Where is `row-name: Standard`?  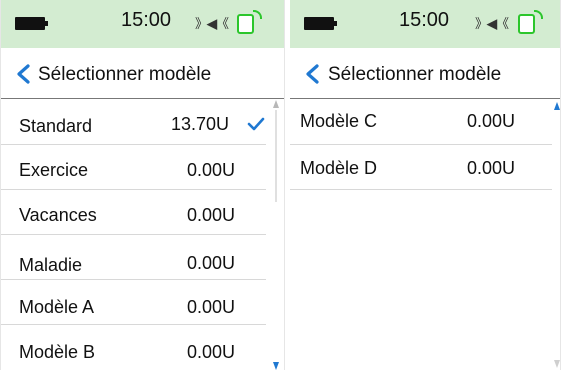
row-name: Standard is located at coordinates (56, 126).